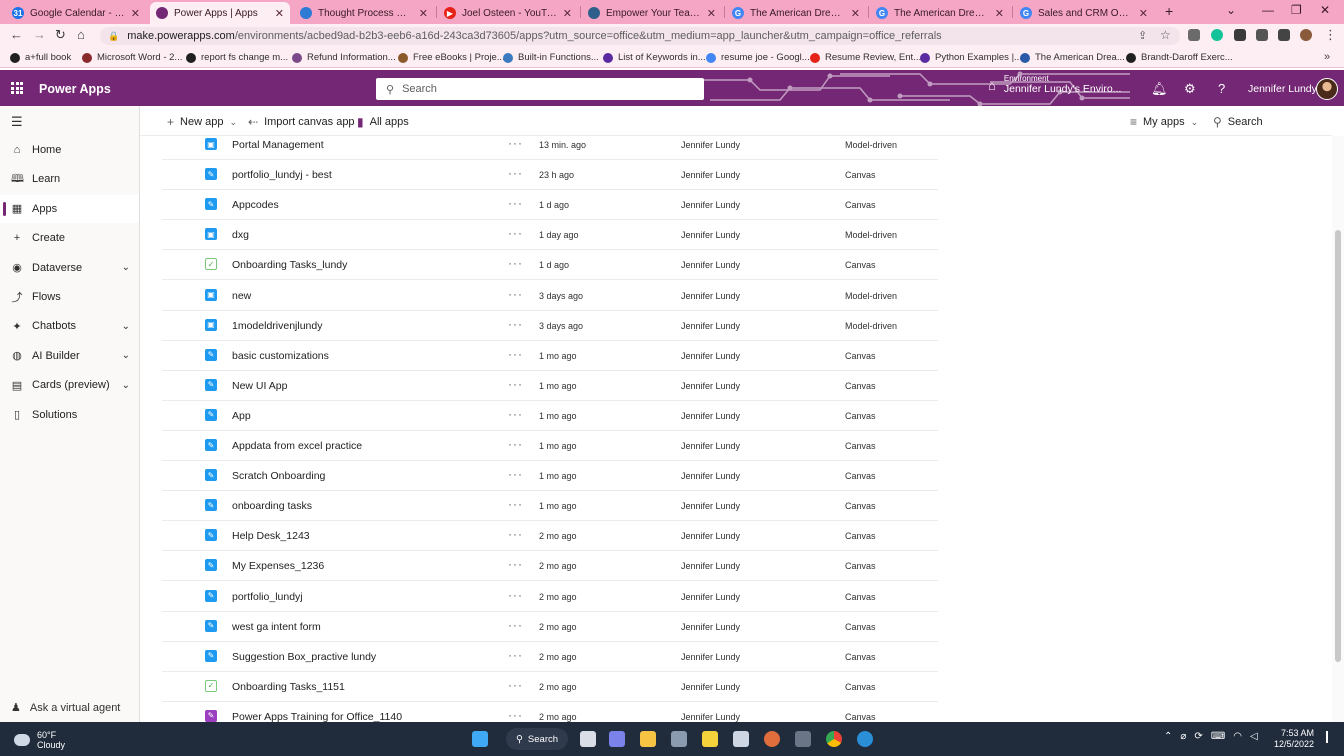  I want to click on sidebar-item-solutions: ▯ Solutions, so click(69, 415).